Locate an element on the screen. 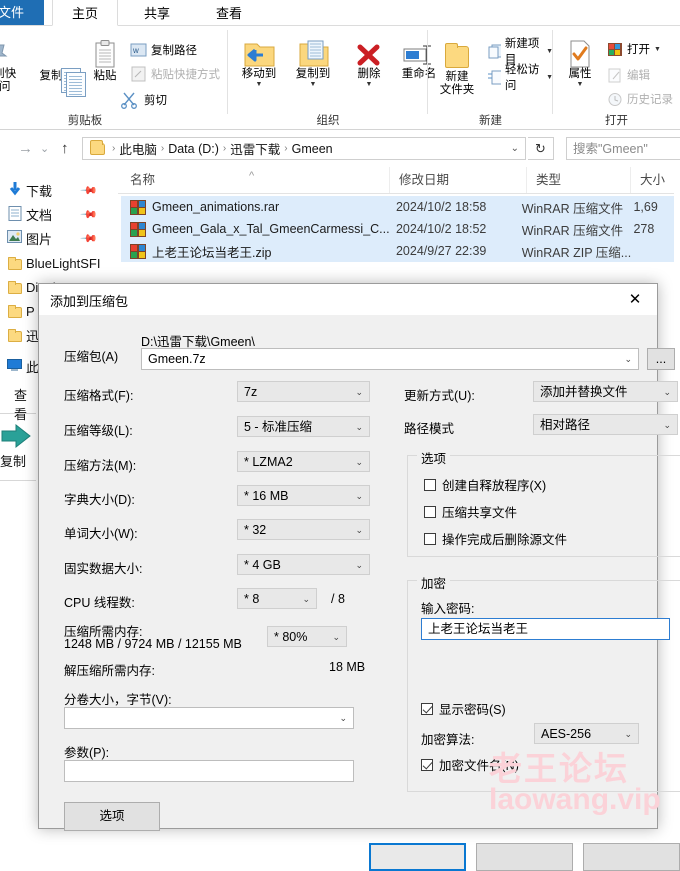  sidebar-label-downloads: 下载 is located at coordinates (39, 191).